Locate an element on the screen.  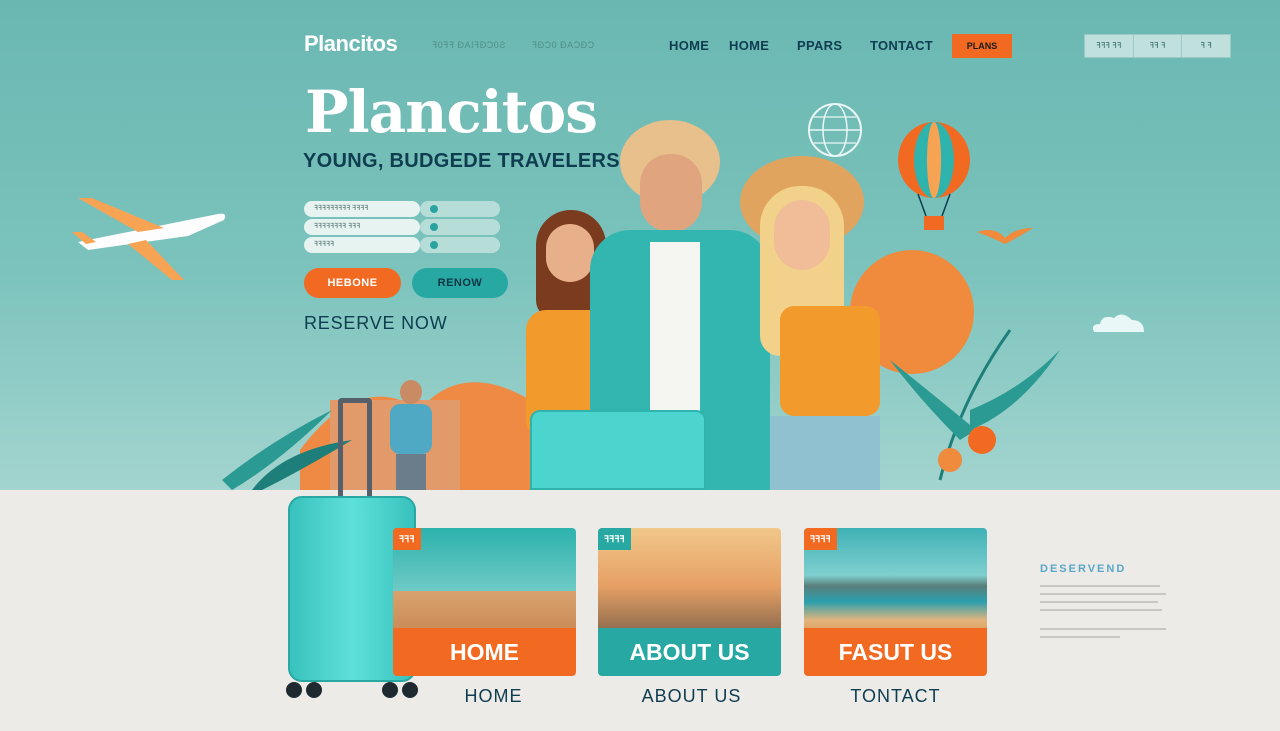
utility-item-3: ꟻ ꟻ is located at coordinates (1206, 46).